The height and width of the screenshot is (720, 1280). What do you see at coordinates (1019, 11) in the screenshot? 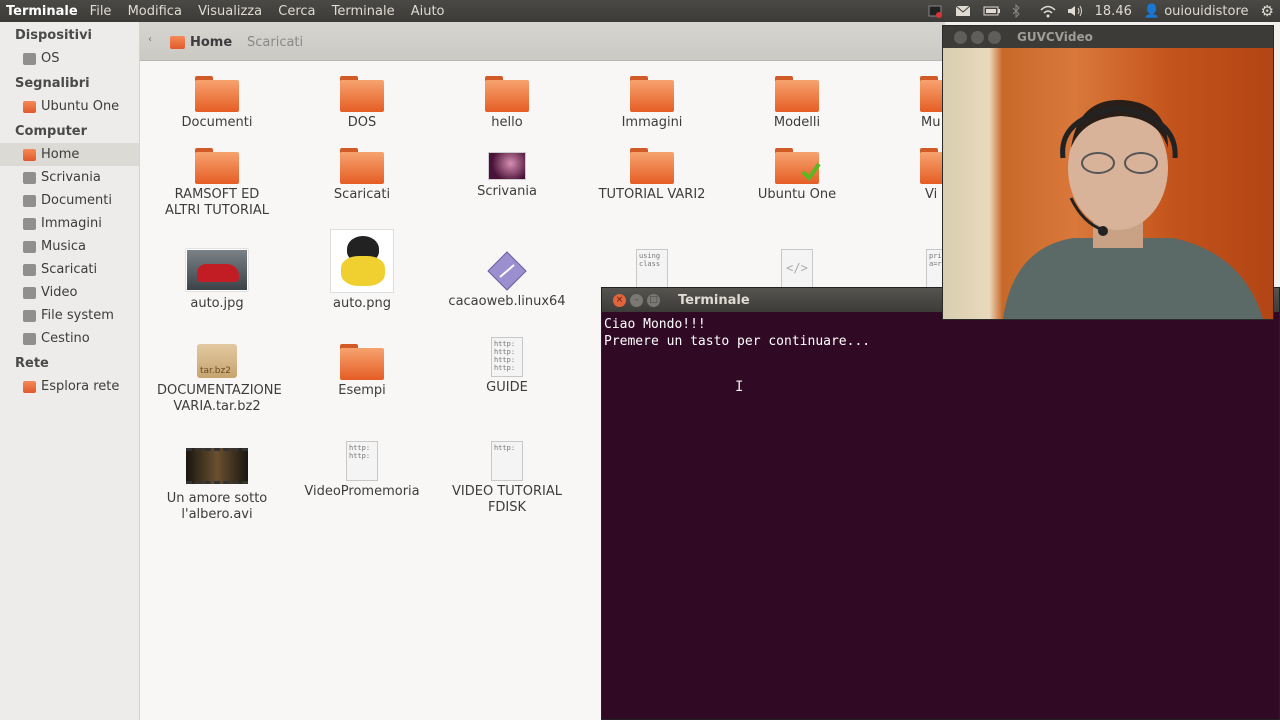
I see `bluetooth-icon` at bounding box center [1019, 11].